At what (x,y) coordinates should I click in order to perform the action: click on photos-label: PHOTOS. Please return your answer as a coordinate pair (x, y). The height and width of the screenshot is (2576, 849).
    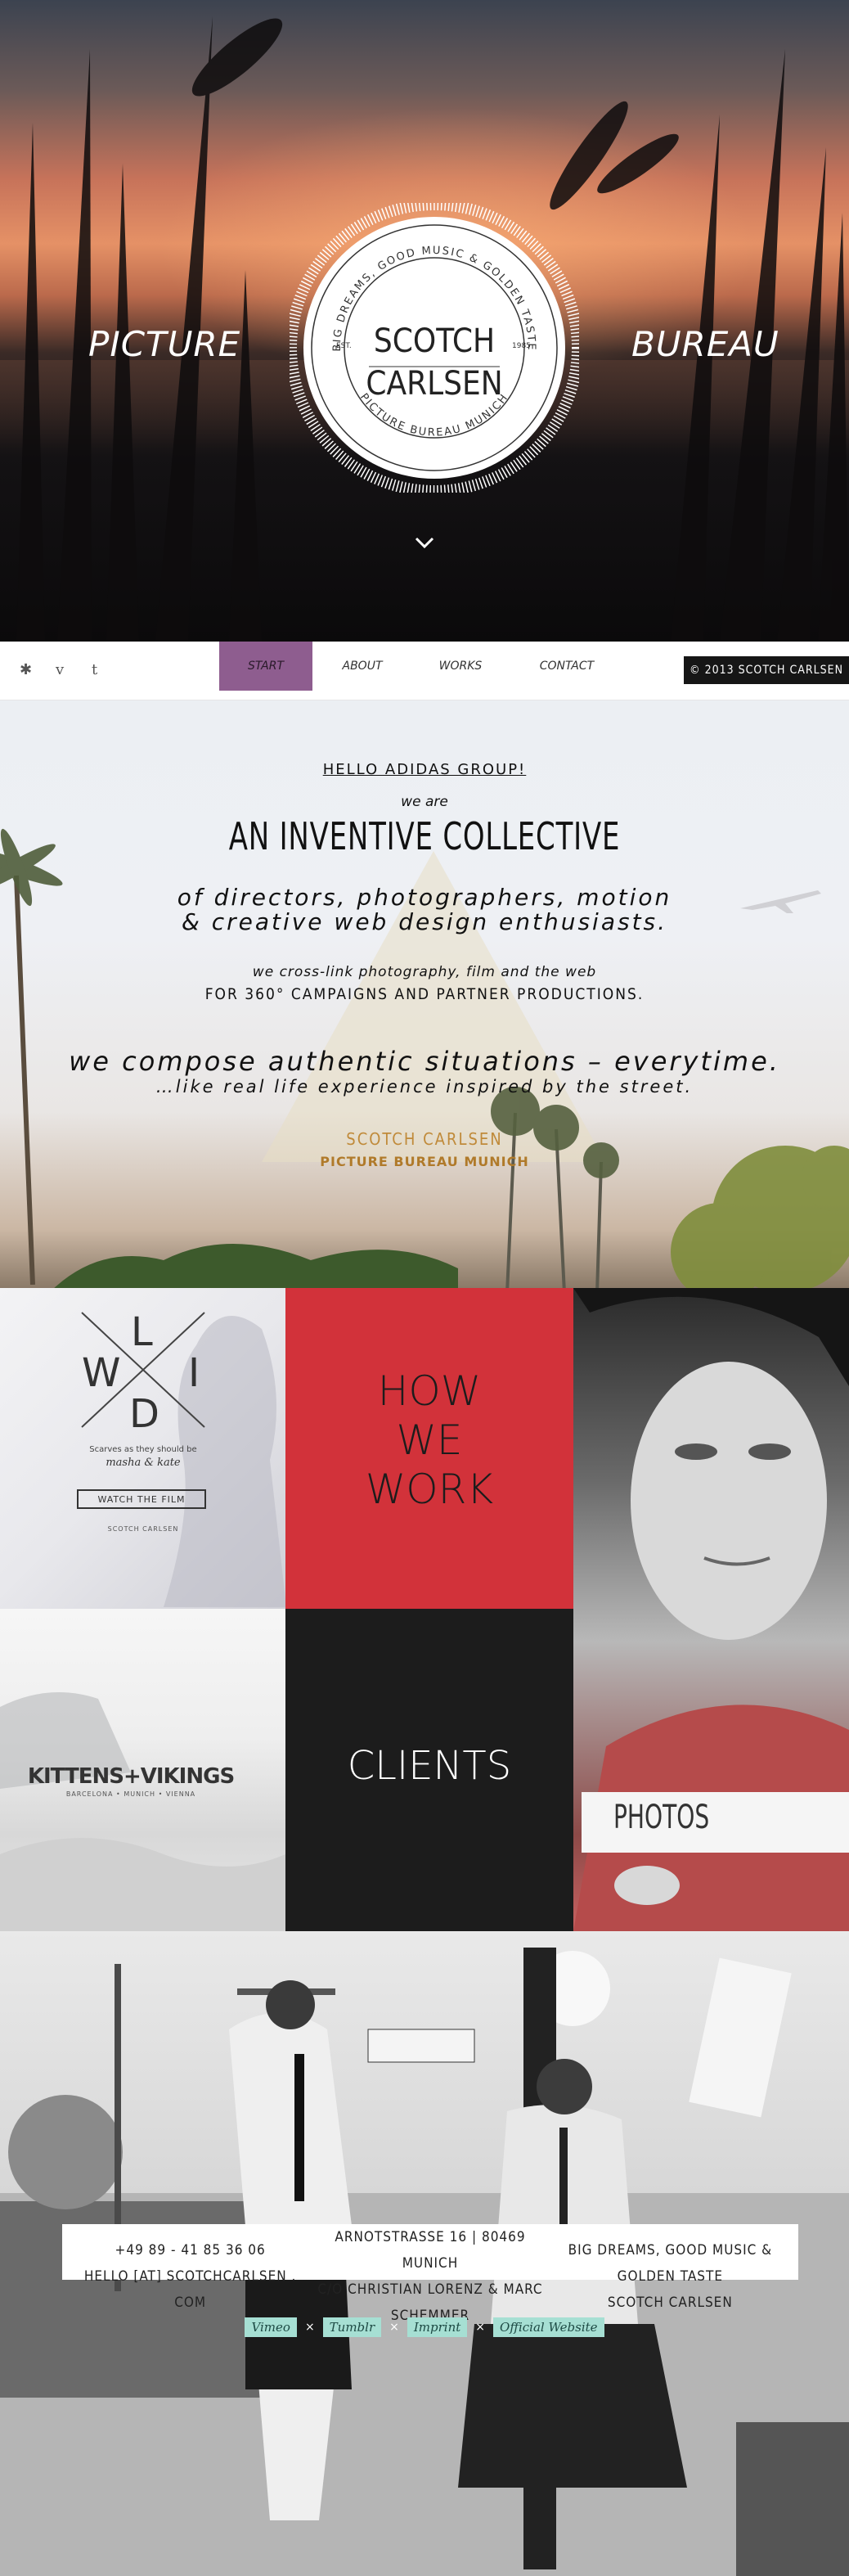
    Looking at the image, I should click on (661, 1817).